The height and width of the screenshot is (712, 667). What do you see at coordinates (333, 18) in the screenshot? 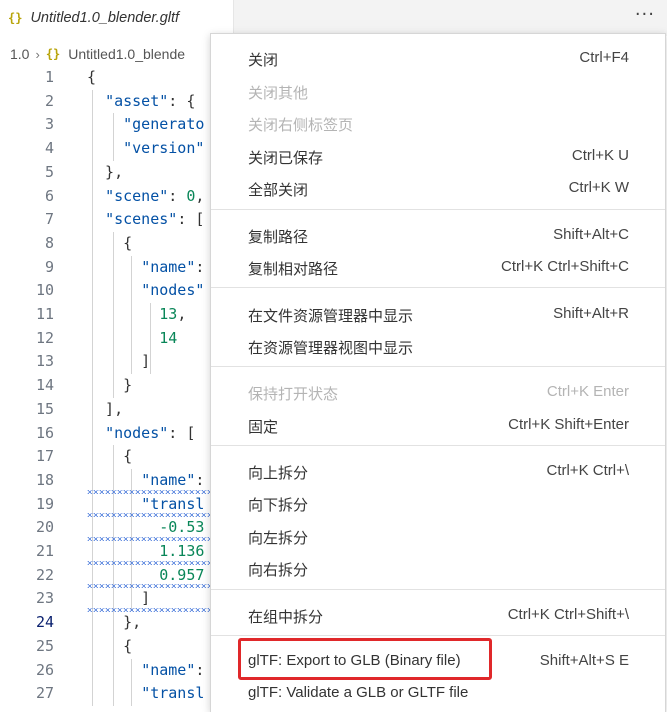
I see `editor-tab-bar: {} Untitled1.0_blender.gltf ···` at bounding box center [333, 18].